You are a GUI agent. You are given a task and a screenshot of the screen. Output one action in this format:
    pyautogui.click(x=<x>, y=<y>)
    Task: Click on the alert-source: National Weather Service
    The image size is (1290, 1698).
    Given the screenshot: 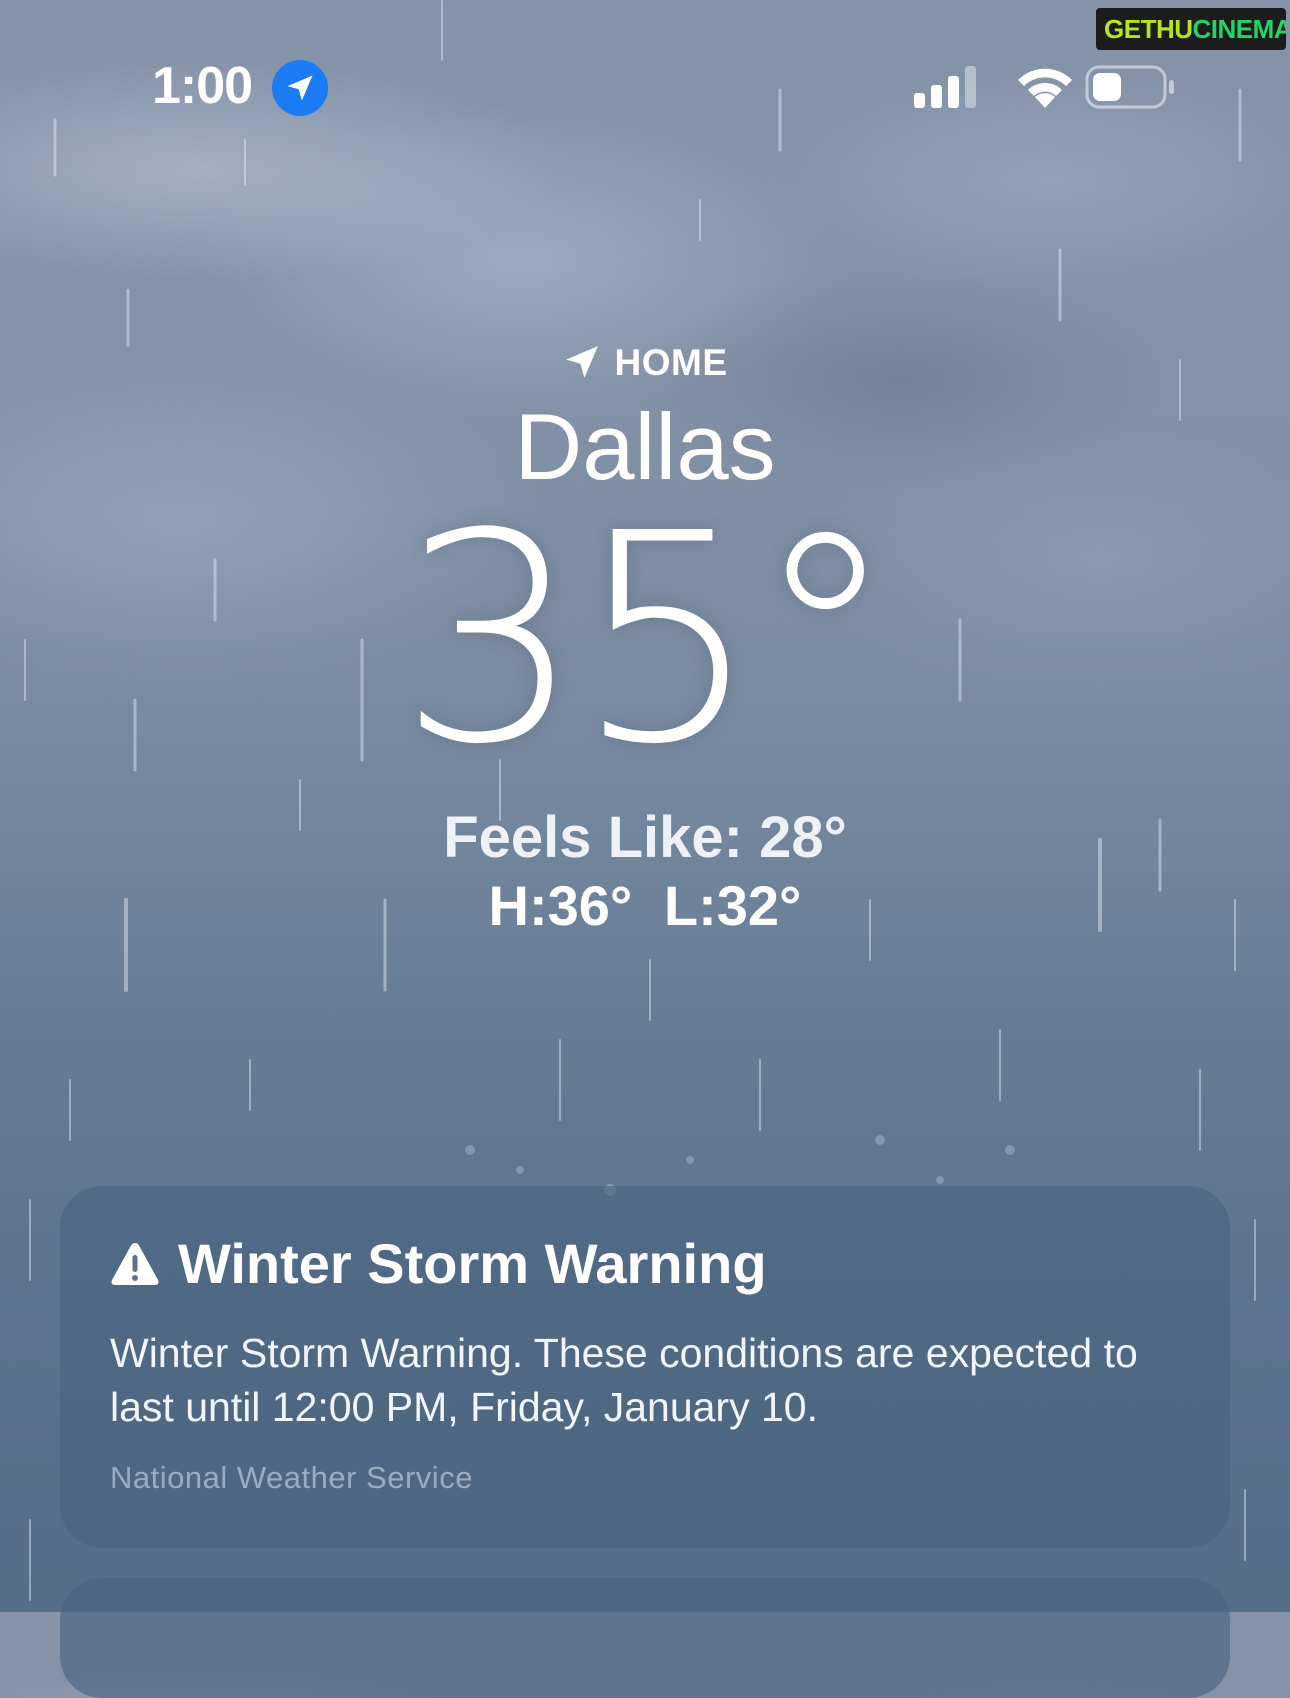 What is the action you would take?
    pyautogui.click(x=291, y=1477)
    